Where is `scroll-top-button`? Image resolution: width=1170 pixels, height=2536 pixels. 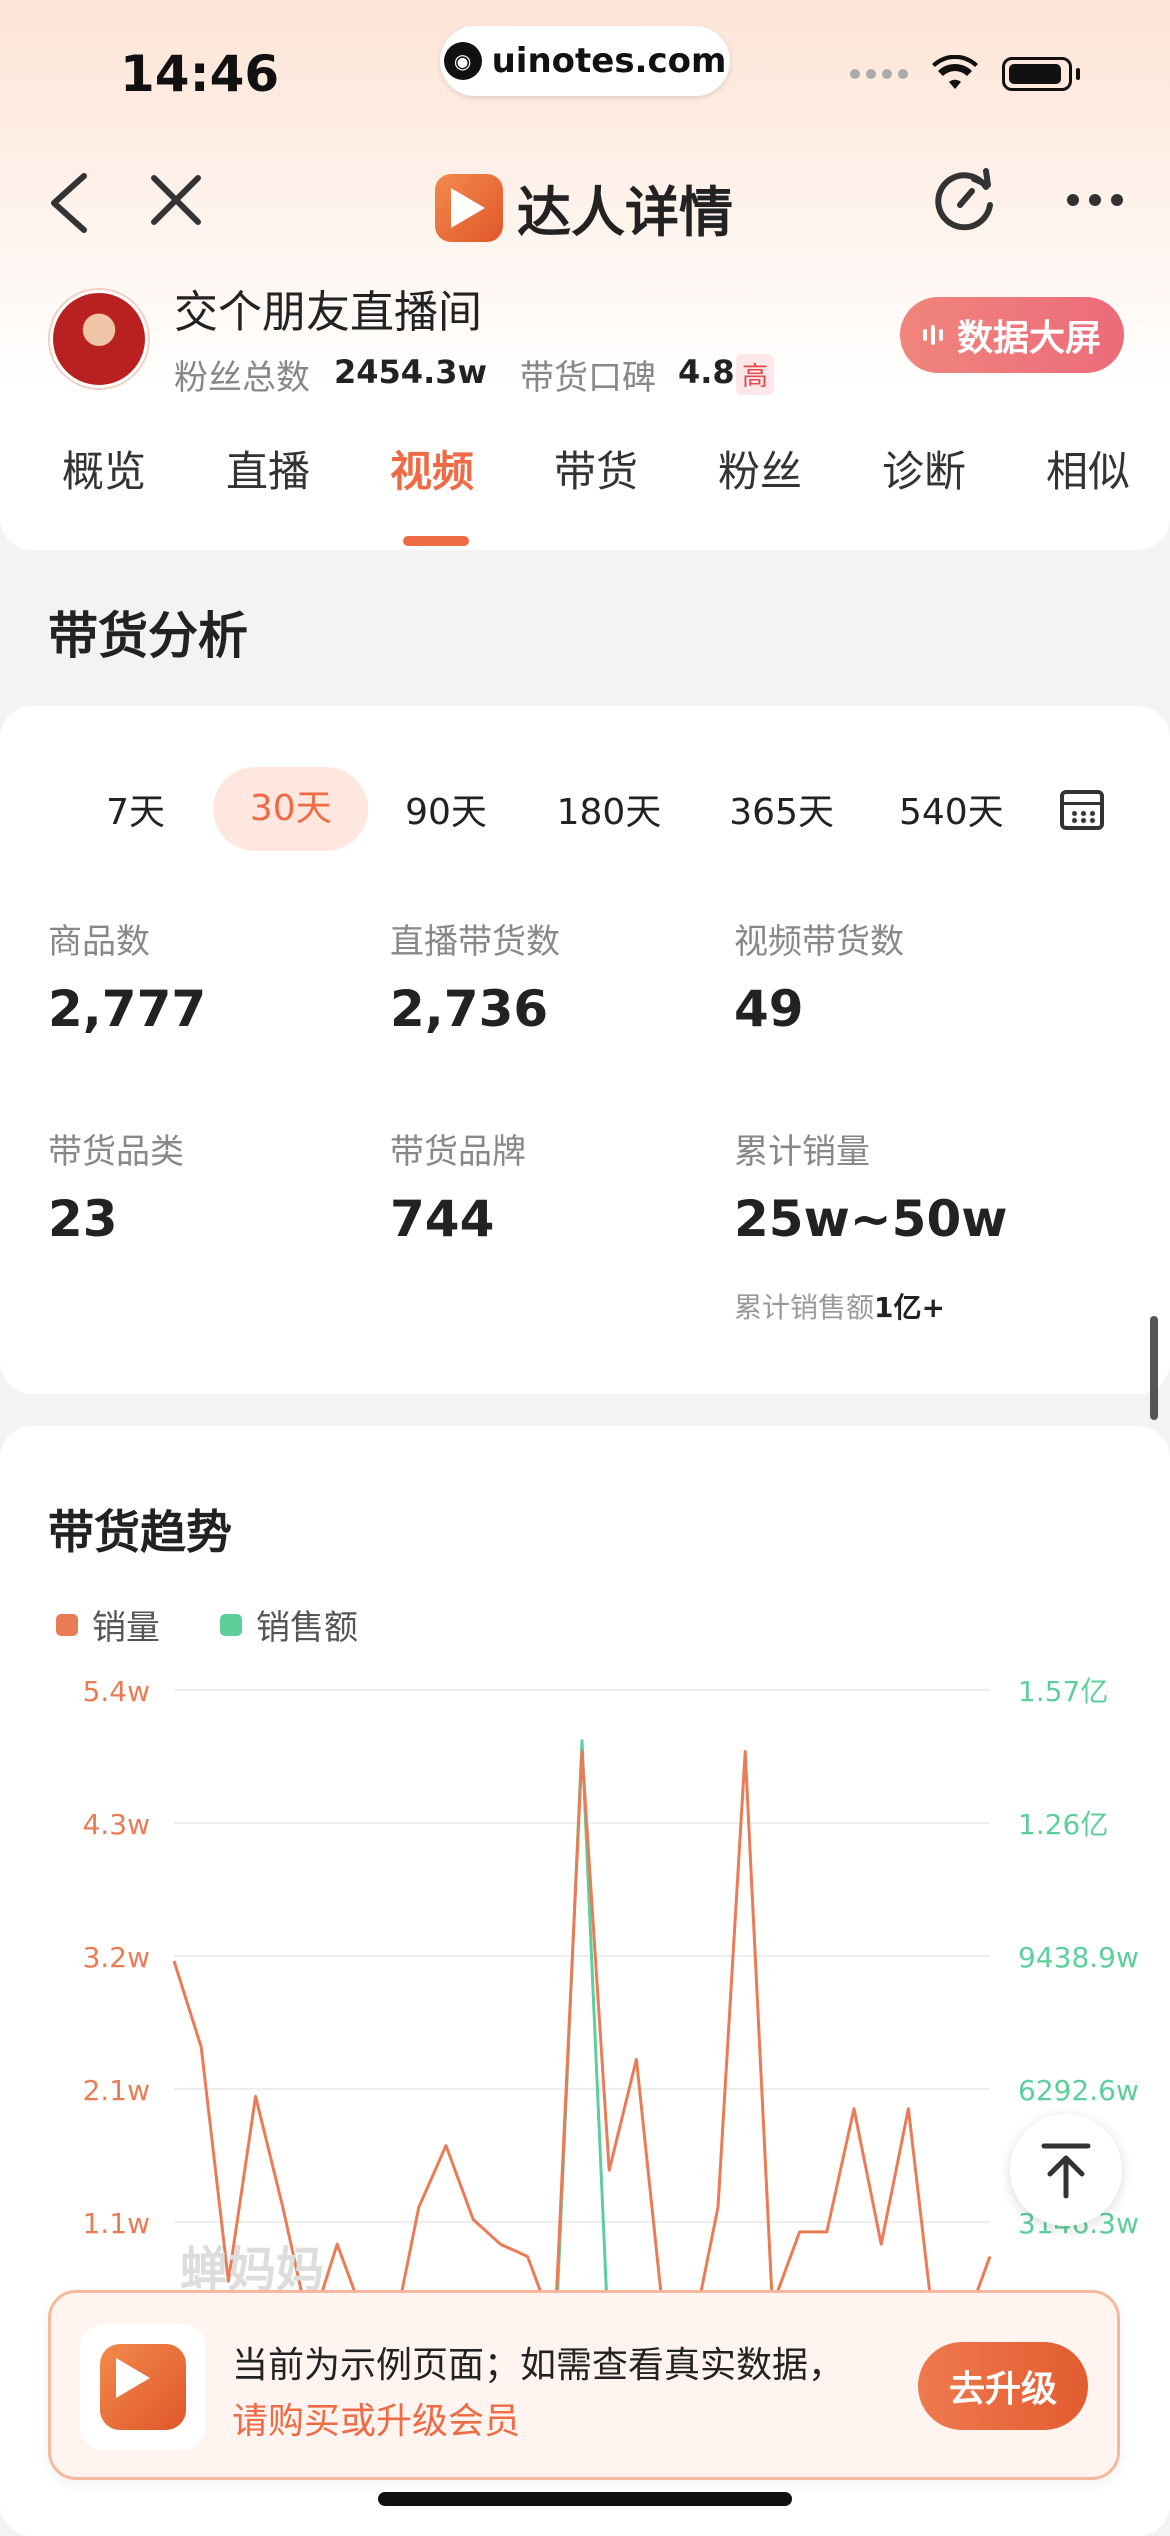 scroll-top-button is located at coordinates (1066, 2170).